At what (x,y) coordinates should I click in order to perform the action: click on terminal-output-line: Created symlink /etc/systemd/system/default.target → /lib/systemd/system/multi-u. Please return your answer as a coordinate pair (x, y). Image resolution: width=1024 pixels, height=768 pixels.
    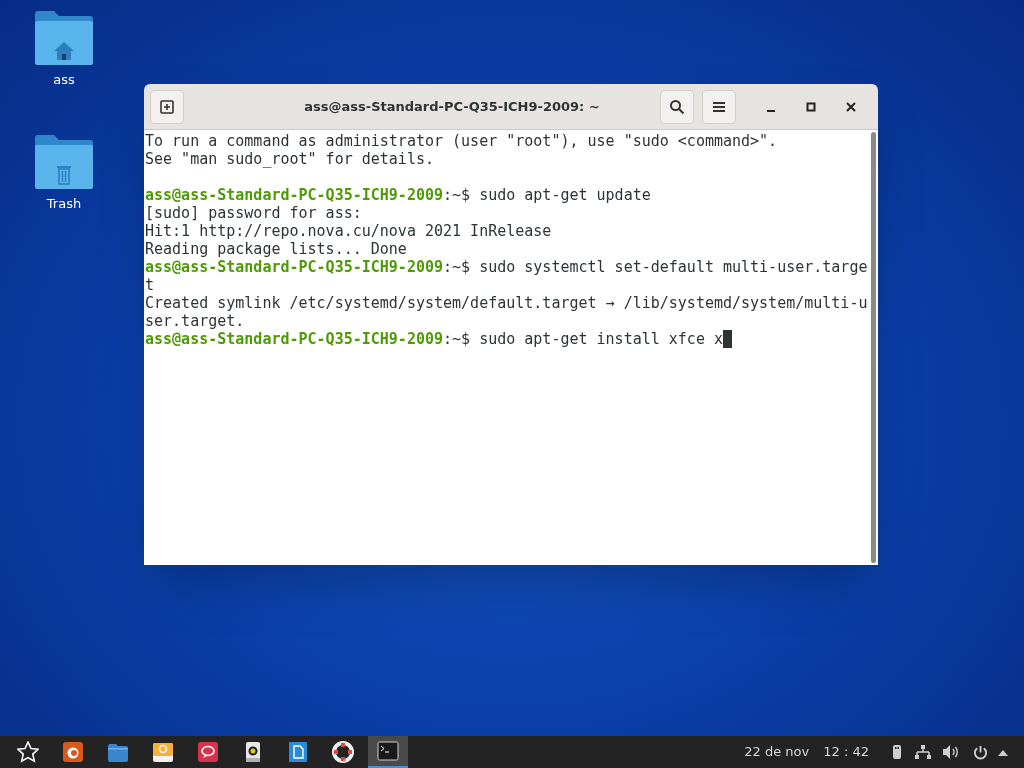
    Looking at the image, I should click on (506, 303).